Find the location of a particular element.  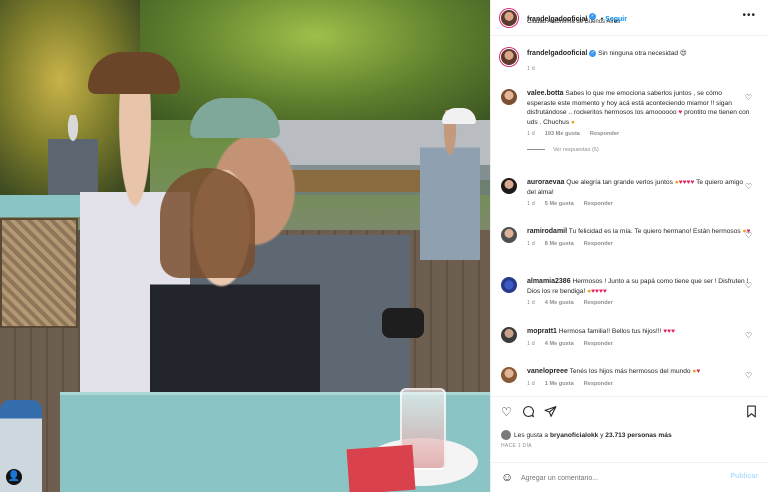

comment-text: Hermosa familia!! Bellos tus hijos!!! is located at coordinates (610, 331).